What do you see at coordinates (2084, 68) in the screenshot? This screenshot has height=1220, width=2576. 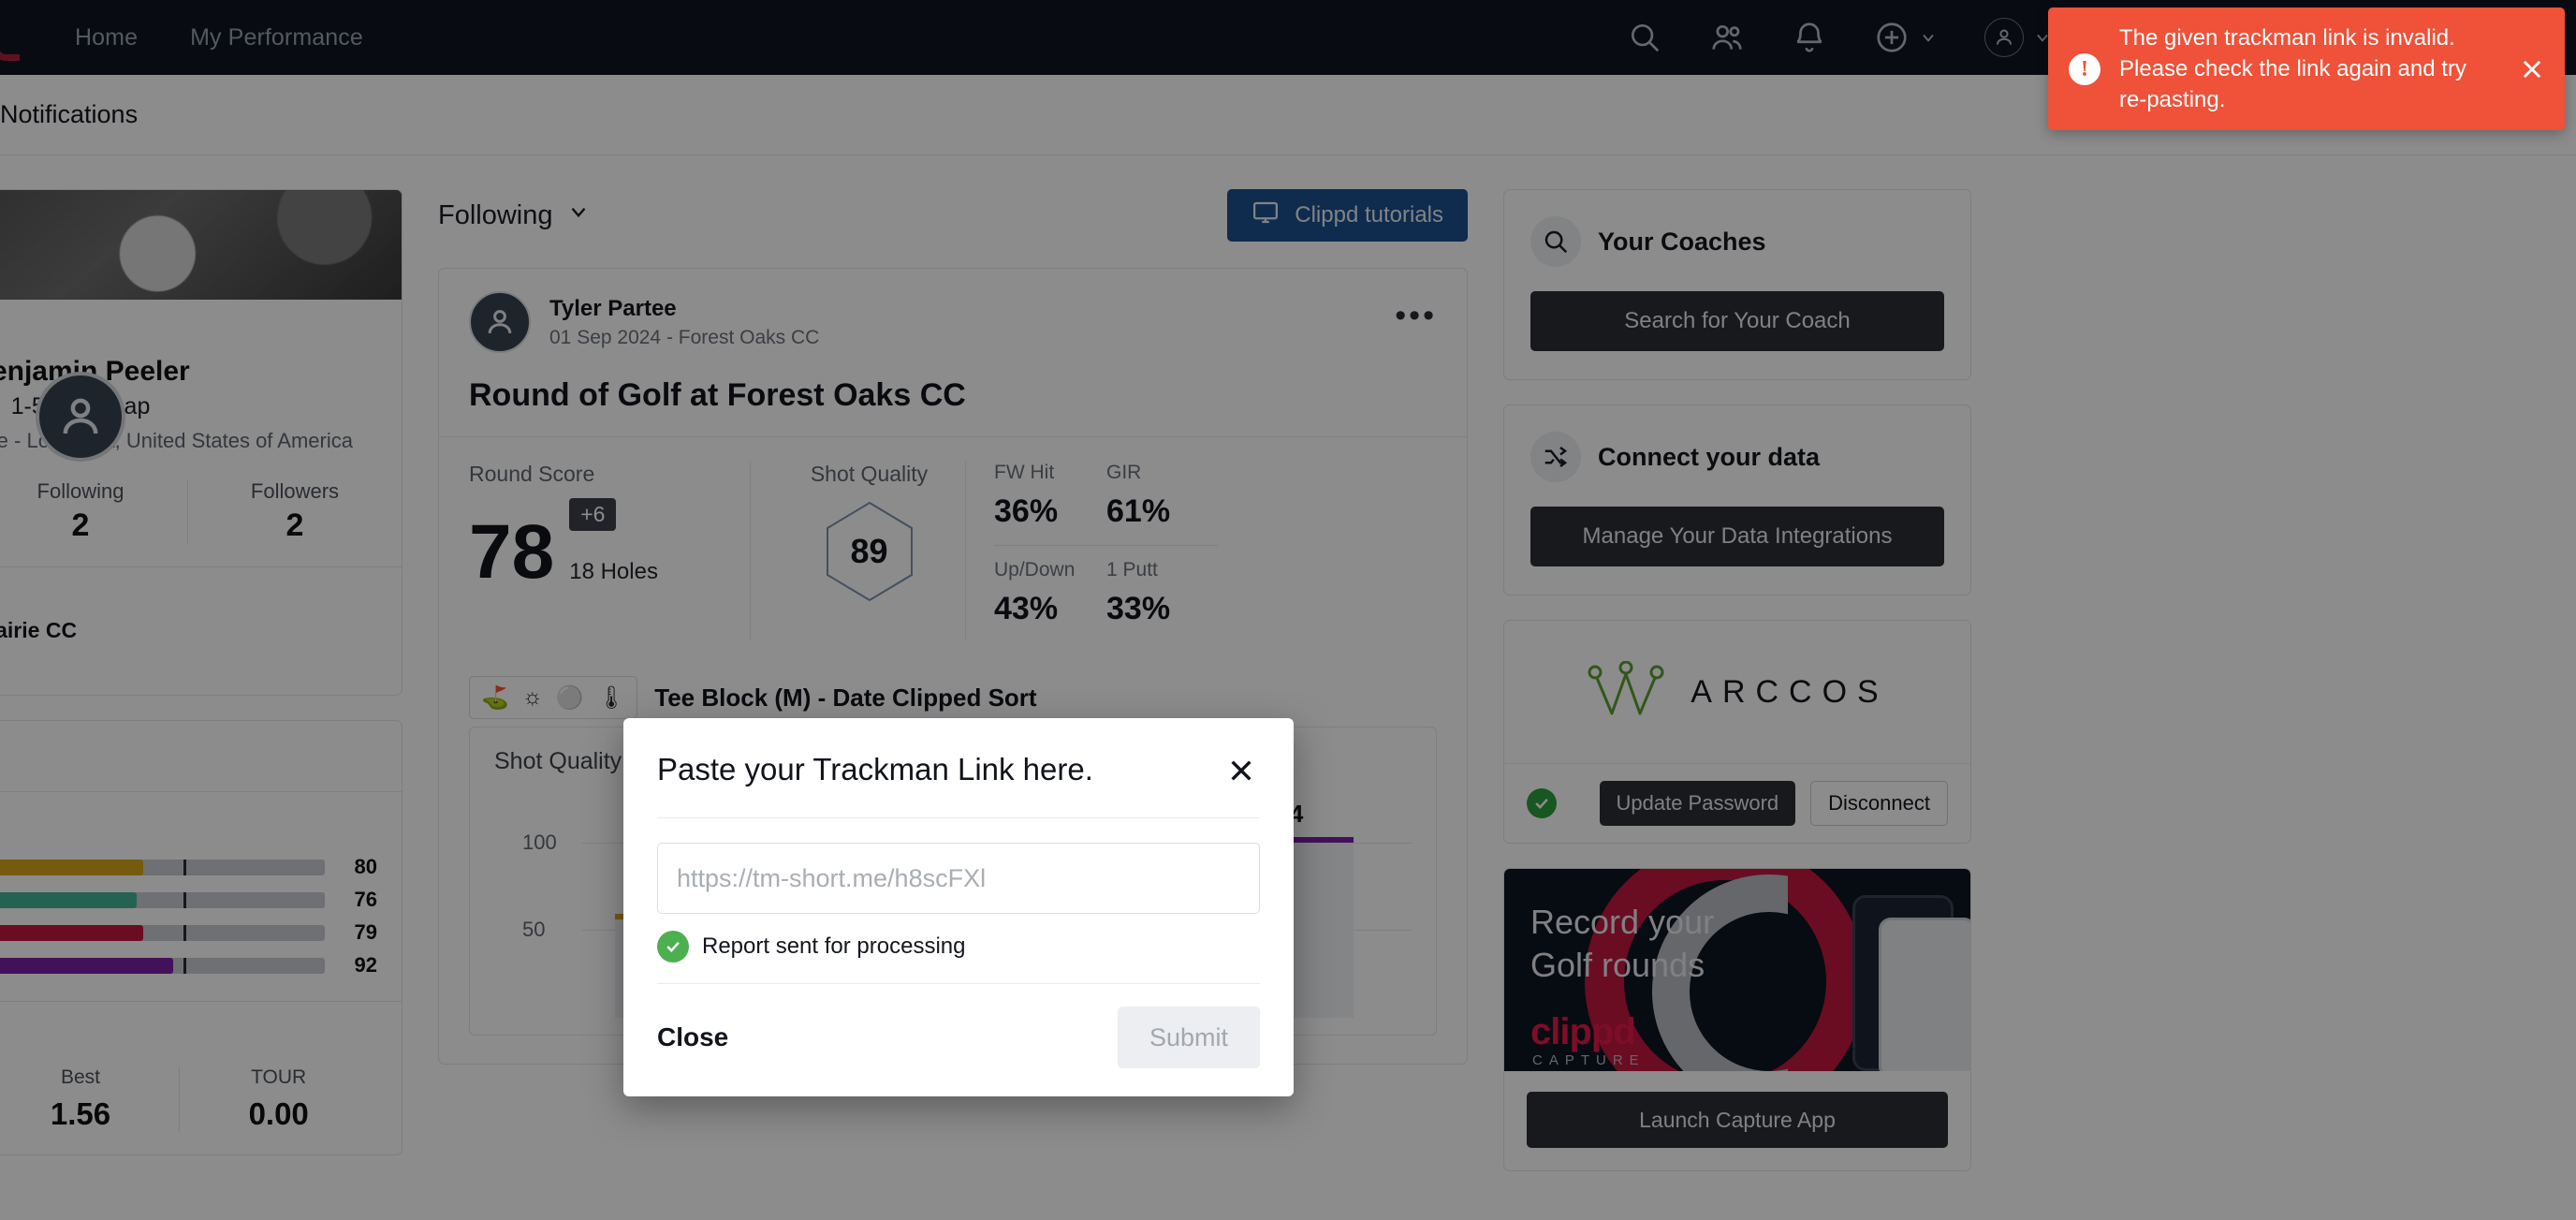 I see `error-exclamation-icon: !` at bounding box center [2084, 68].